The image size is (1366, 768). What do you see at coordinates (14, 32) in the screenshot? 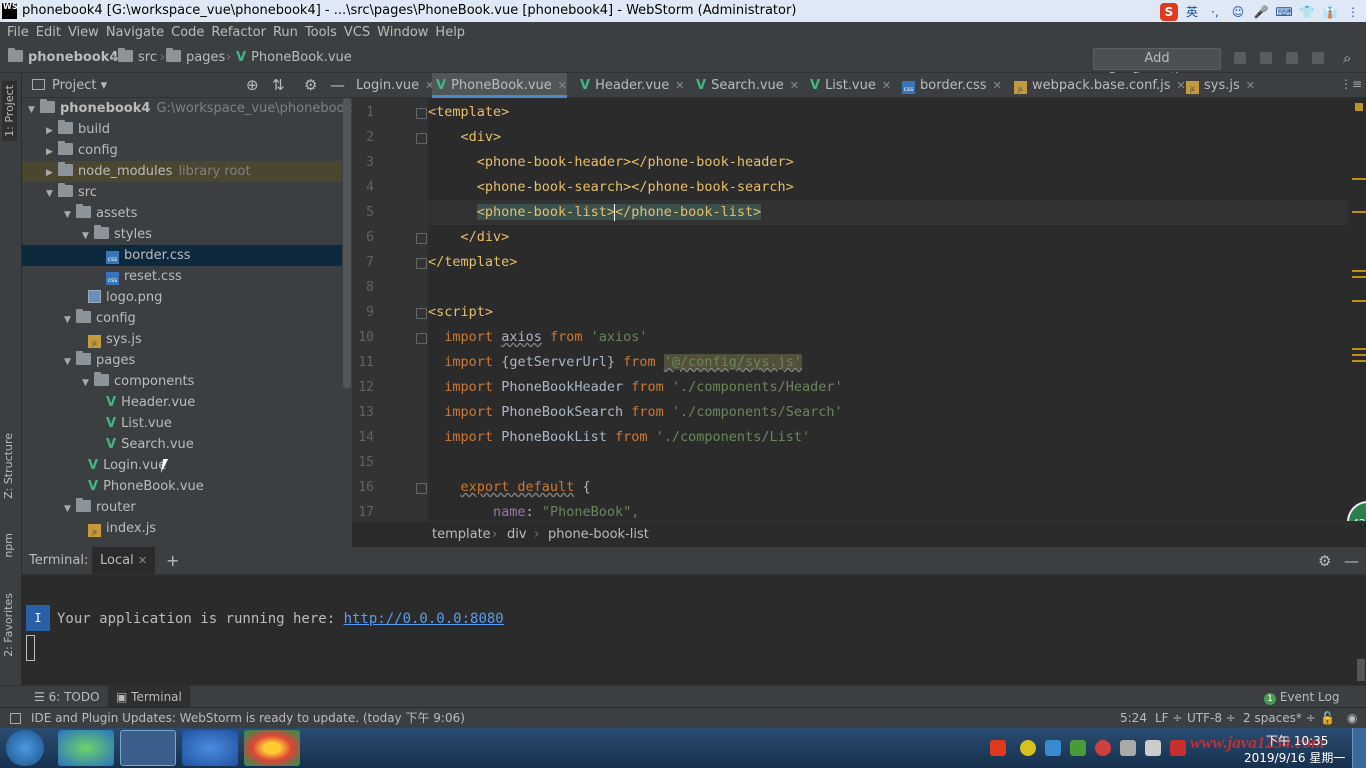
I see `menu-file: File` at bounding box center [14, 32].